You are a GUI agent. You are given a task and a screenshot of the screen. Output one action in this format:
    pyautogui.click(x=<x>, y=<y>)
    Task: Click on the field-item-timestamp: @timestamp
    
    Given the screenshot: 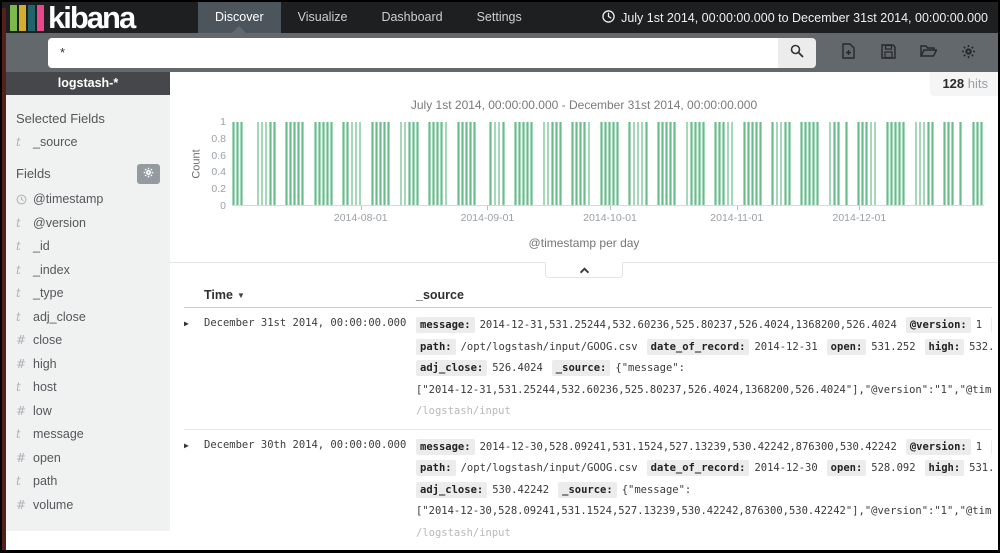 What is the action you would take?
    pyautogui.click(x=88, y=200)
    